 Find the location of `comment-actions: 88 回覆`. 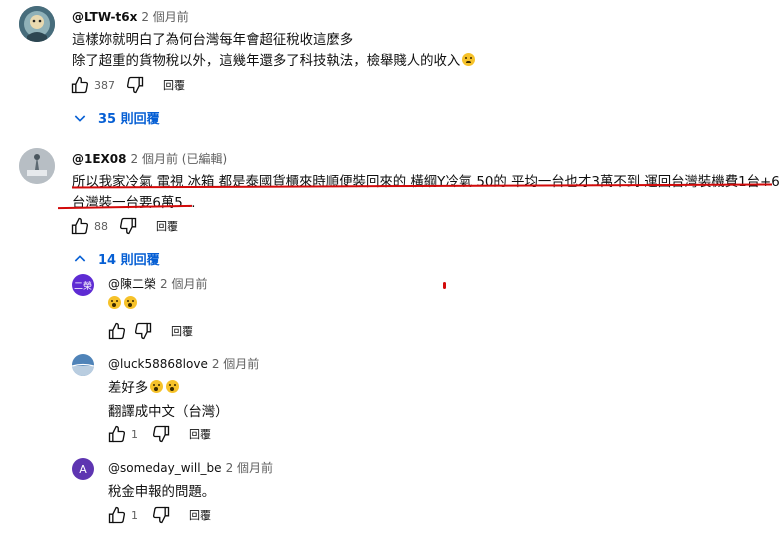

comment-actions: 88 回覆 is located at coordinates (124, 226).